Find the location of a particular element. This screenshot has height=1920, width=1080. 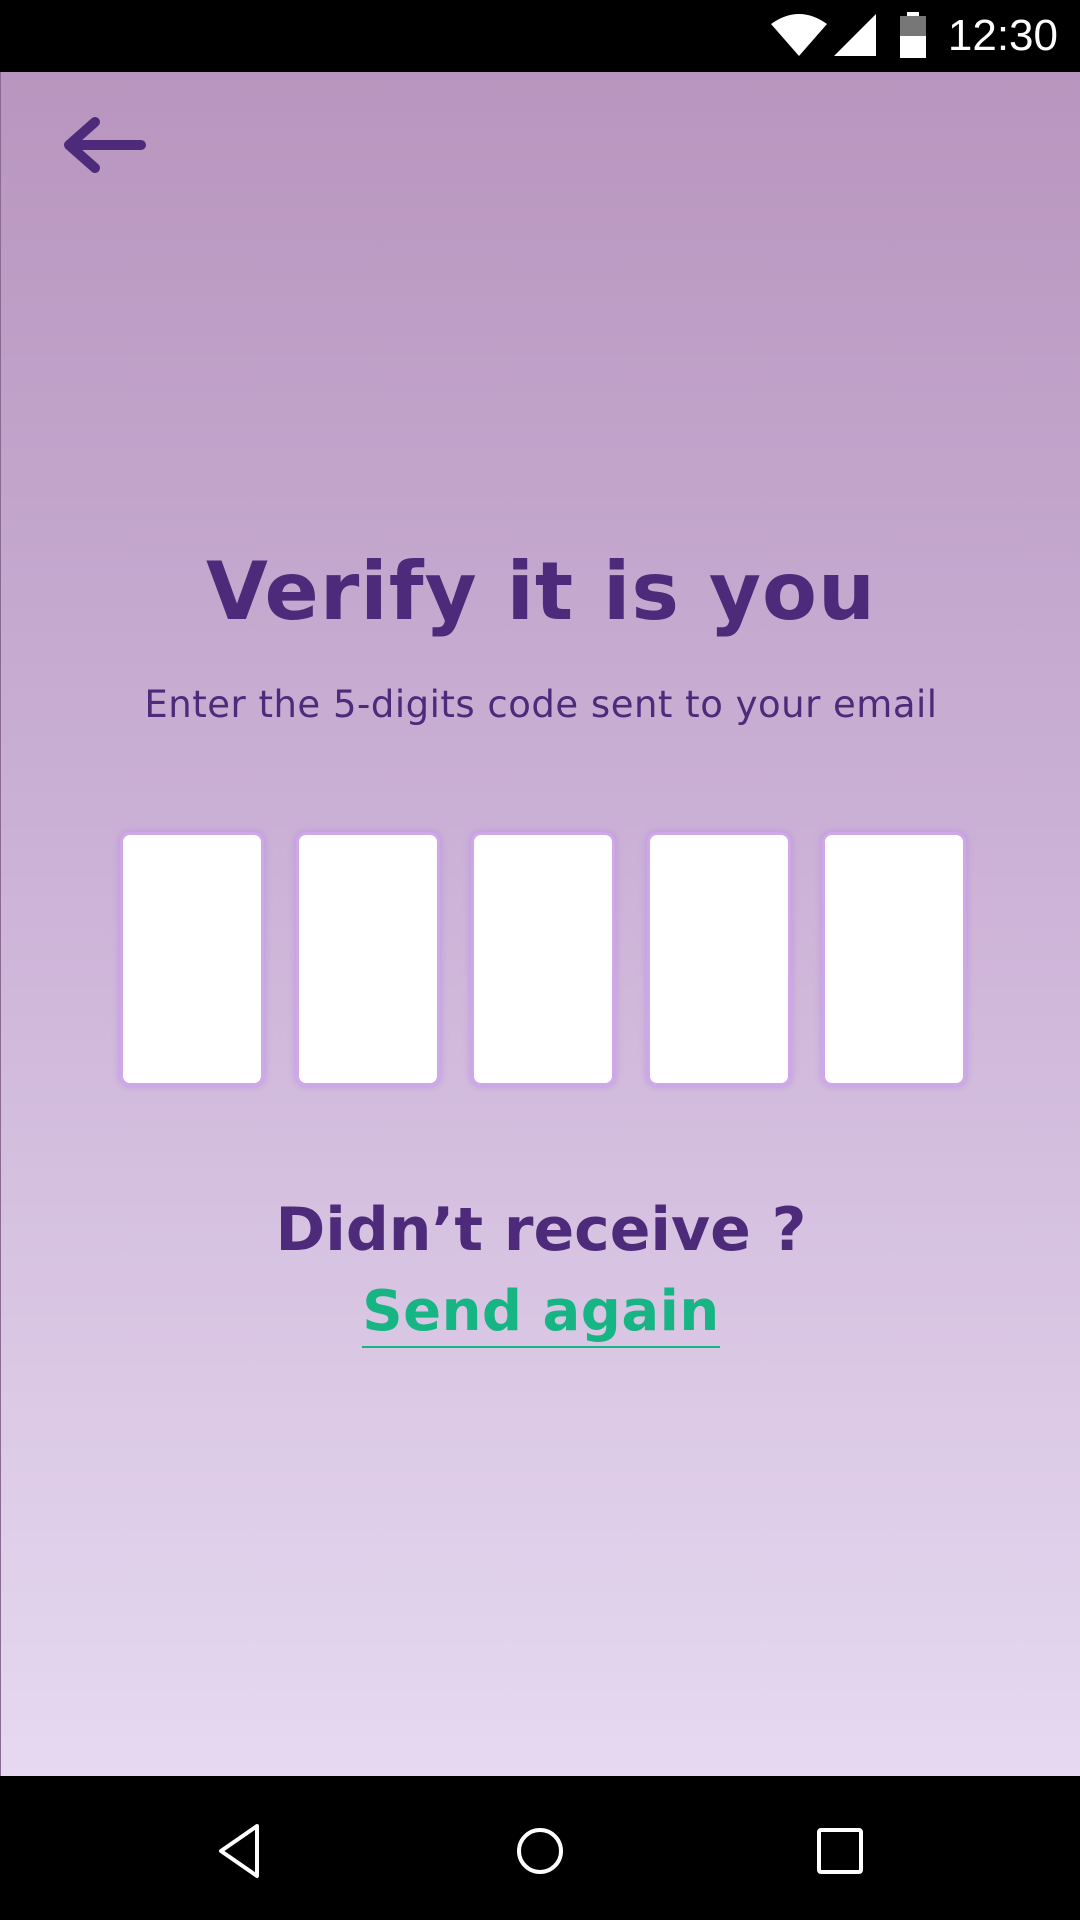

nav-back-button is located at coordinates (240, 1851).